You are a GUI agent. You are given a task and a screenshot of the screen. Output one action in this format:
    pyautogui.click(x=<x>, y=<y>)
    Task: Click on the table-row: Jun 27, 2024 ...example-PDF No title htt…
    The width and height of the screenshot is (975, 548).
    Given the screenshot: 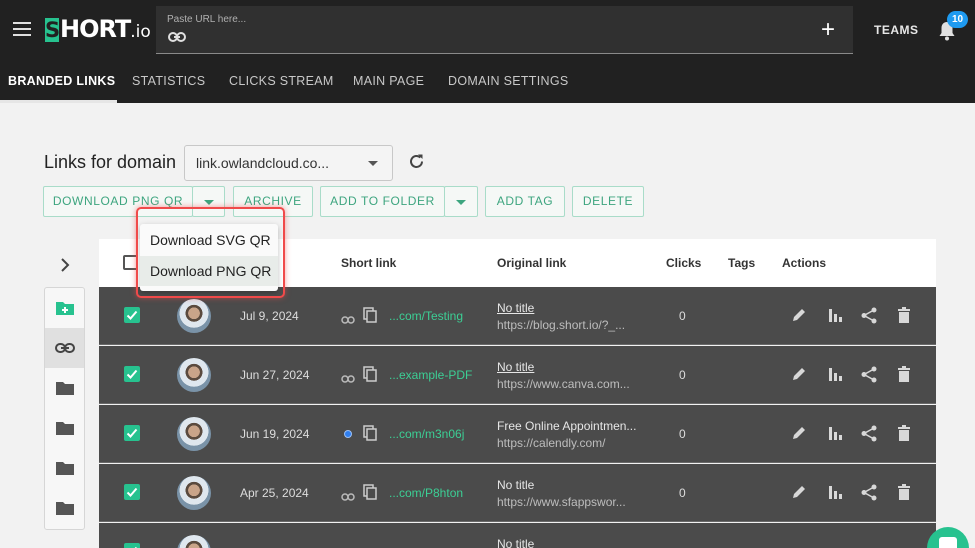 What is the action you would take?
    pyautogui.click(x=517, y=375)
    